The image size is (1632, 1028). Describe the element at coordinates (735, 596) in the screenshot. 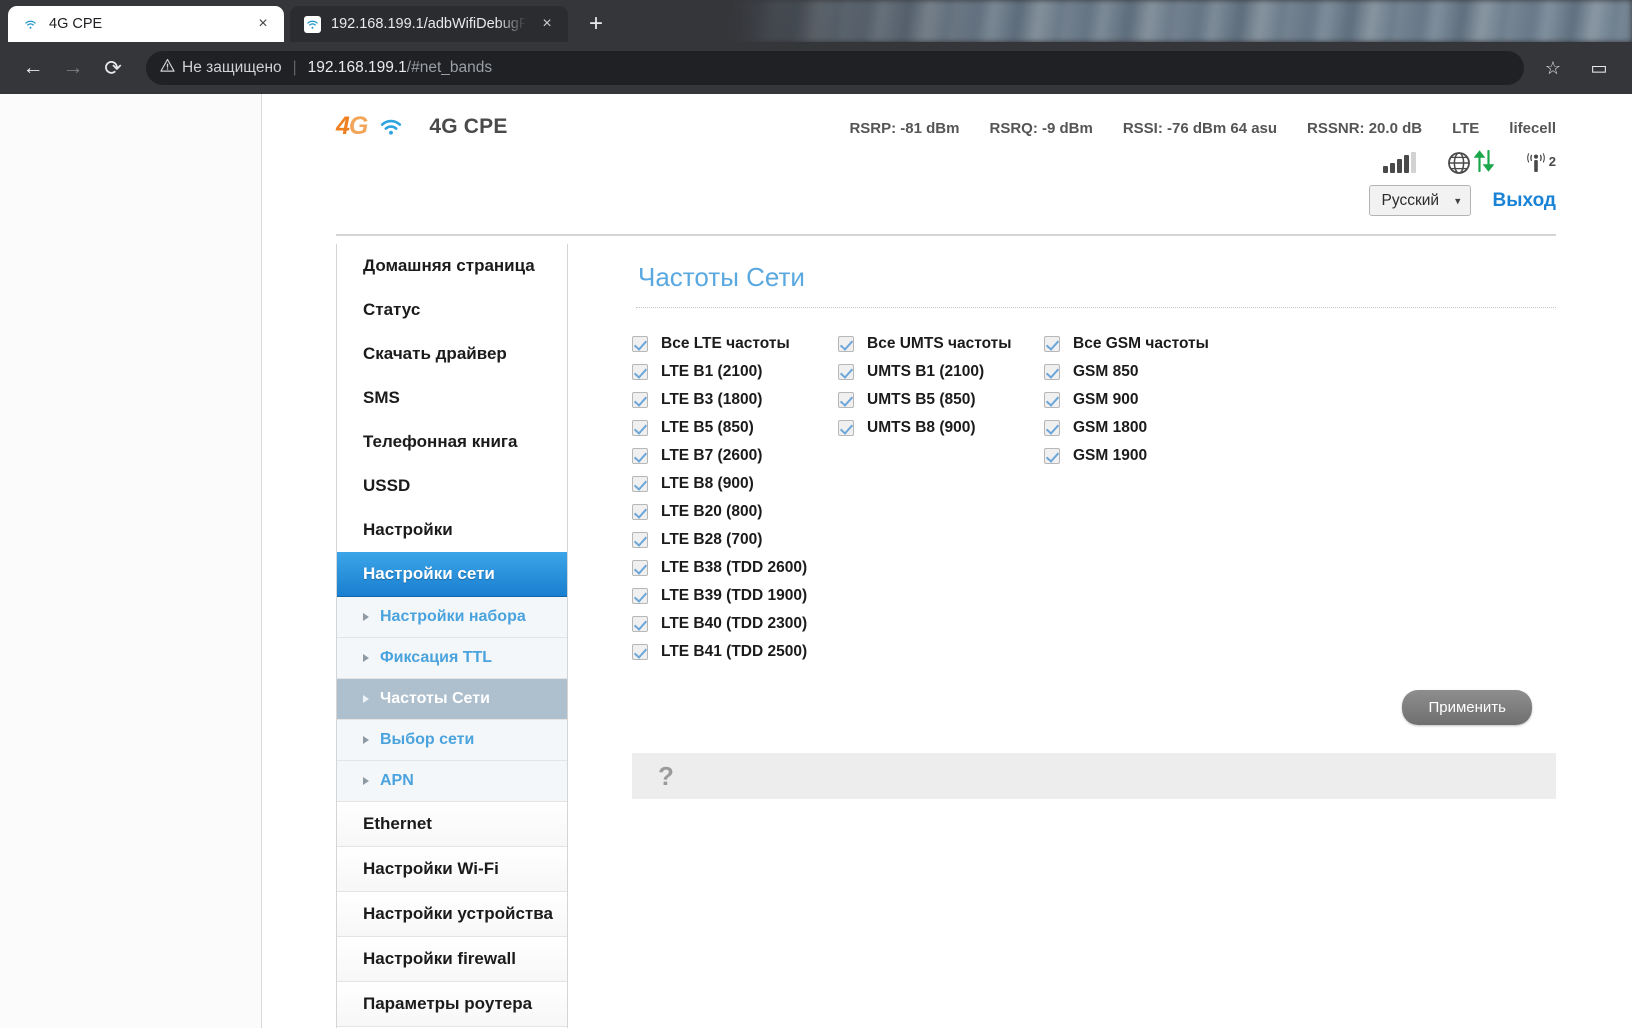

I see `checkbox-row: LTE B39 (TDD 1900)` at that location.